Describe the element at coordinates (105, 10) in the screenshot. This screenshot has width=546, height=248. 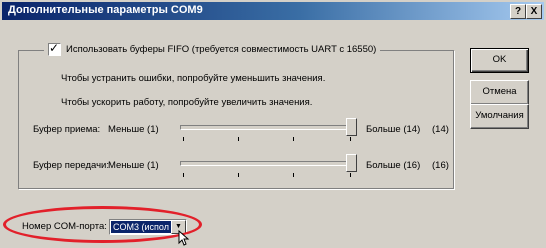
I see `window-title: Дополнительные параметры COM9` at that location.